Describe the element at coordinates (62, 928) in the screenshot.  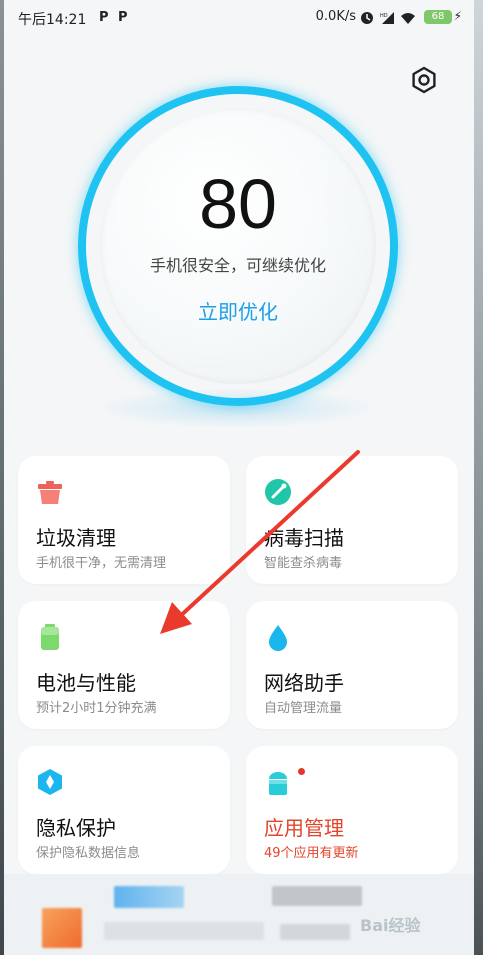
I see `blurred-app-icon` at that location.